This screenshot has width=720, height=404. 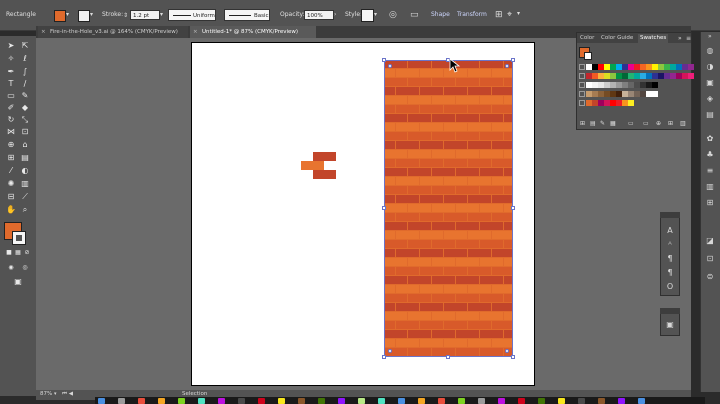 What do you see at coordinates (375, 15) in the screenshot?
I see `style-dropdown-icon: ▾` at bounding box center [375, 15].